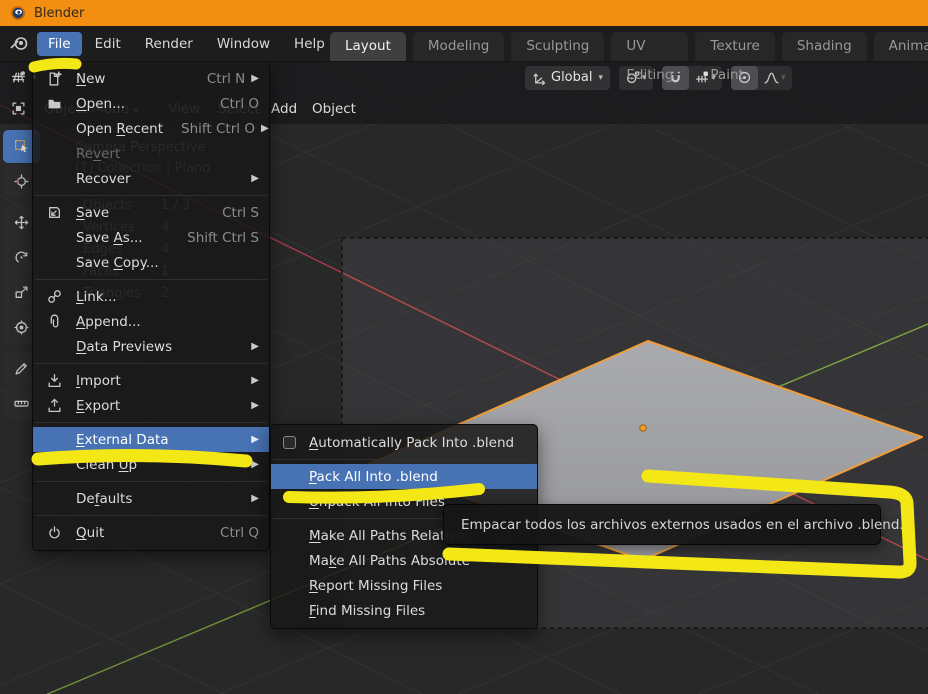  What do you see at coordinates (218, 128) in the screenshot?
I see `shortcut-label: Shift Ctrl O` at bounding box center [218, 128].